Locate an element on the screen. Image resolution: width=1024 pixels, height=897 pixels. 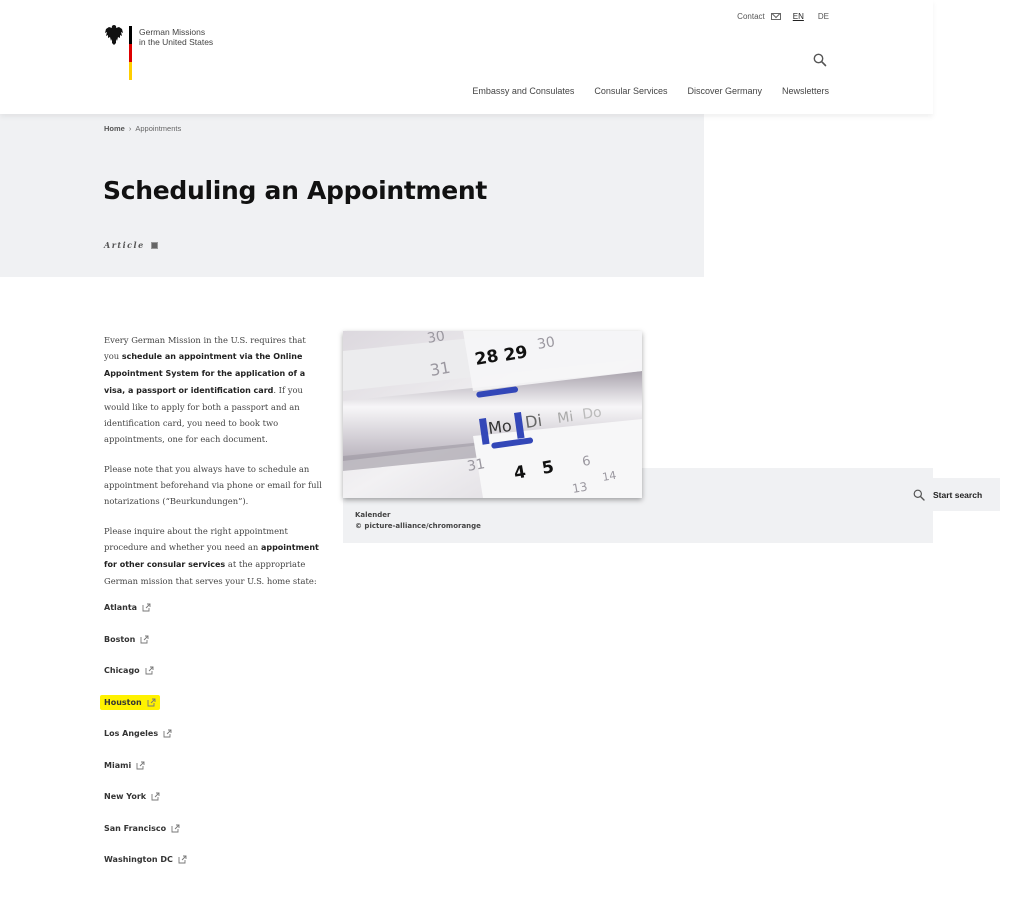
figure-caption: Kalender © picture-alliance/chromorange is located at coordinates (418, 521).